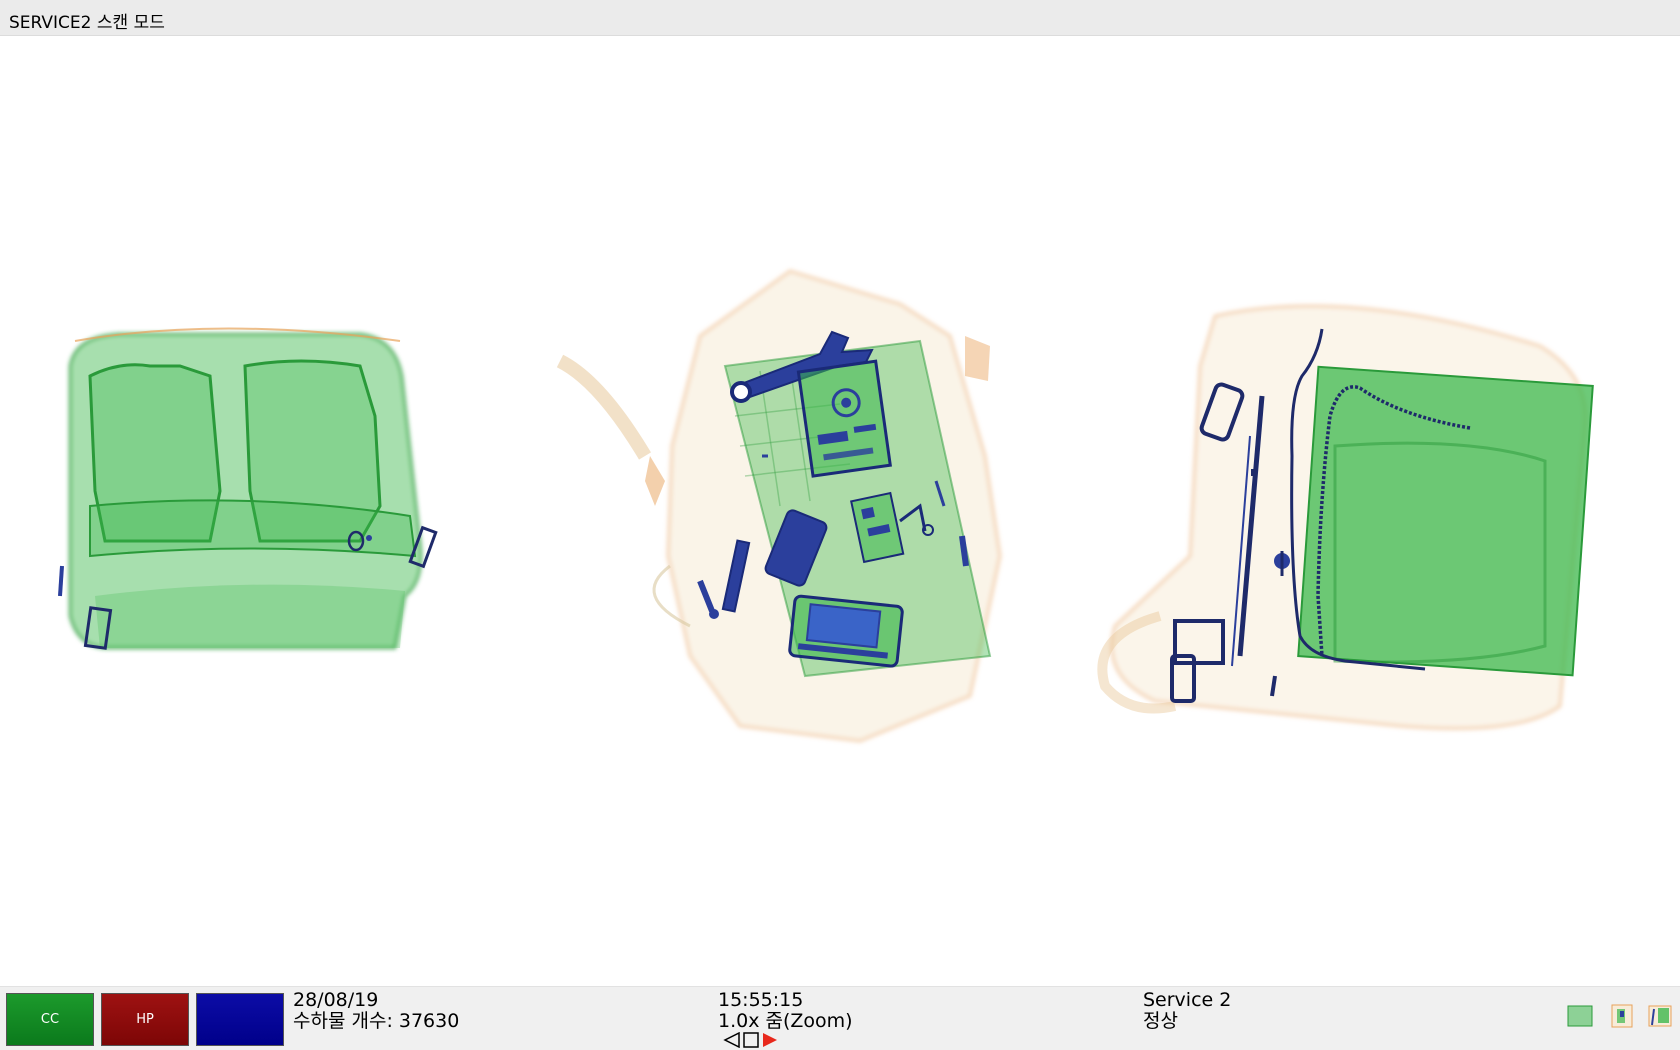 The image size is (1680, 1050). Describe the element at coordinates (87, 23) in the screenshot. I see `window-title: SERVICE2 스캔 모드` at that location.